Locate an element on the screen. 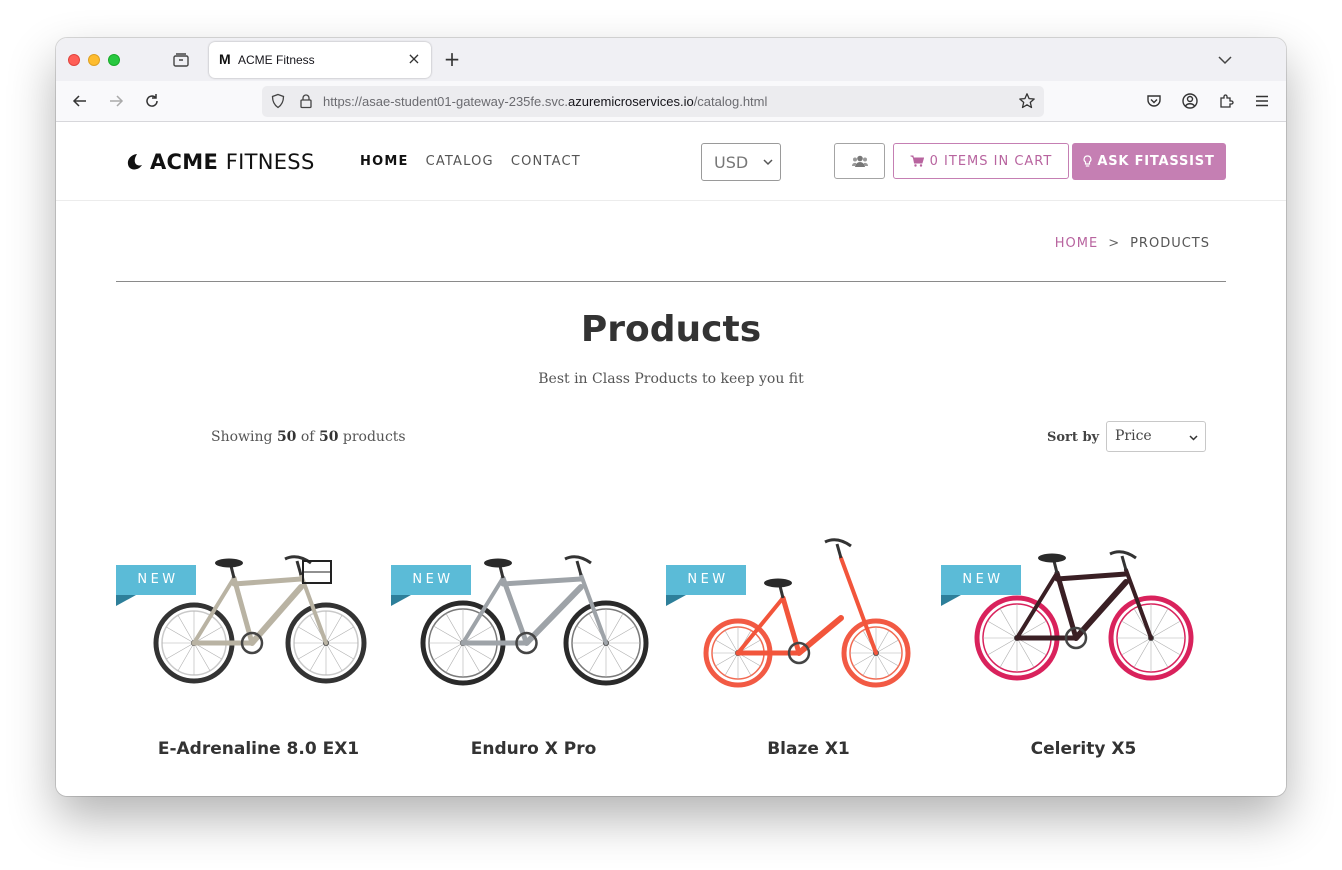 Image resolution: width=1342 pixels, height=870 pixels. logo-text: ACME FITNESS is located at coordinates (232, 162).